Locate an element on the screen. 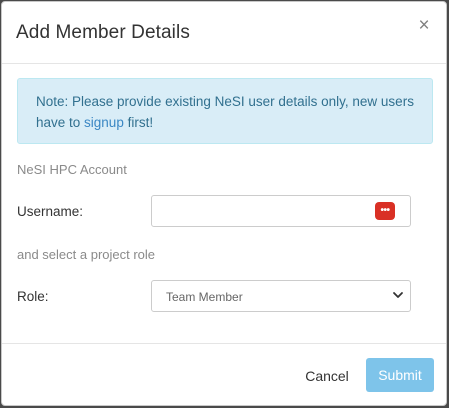  submit-button: Submit is located at coordinates (400, 375).